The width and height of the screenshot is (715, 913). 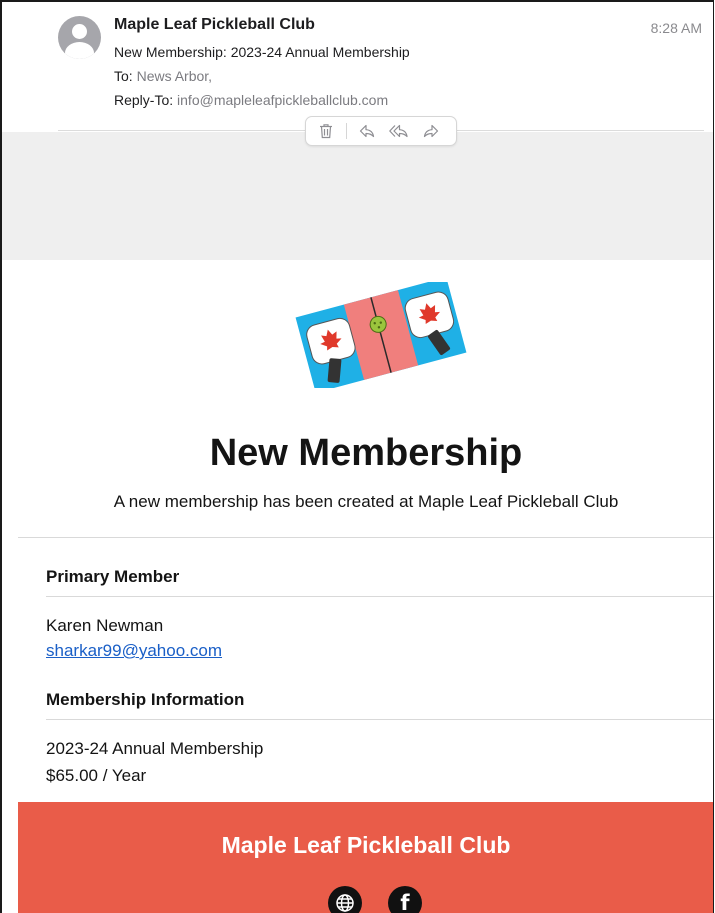 What do you see at coordinates (105, 625) in the screenshot?
I see `member-name: Karen Newman` at bounding box center [105, 625].